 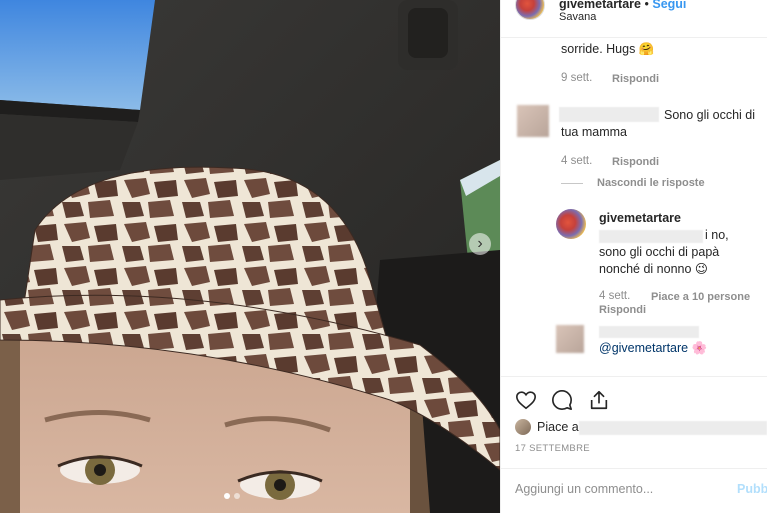 What do you see at coordinates (237, 496) in the screenshot?
I see `carousel-dot` at bounding box center [237, 496].